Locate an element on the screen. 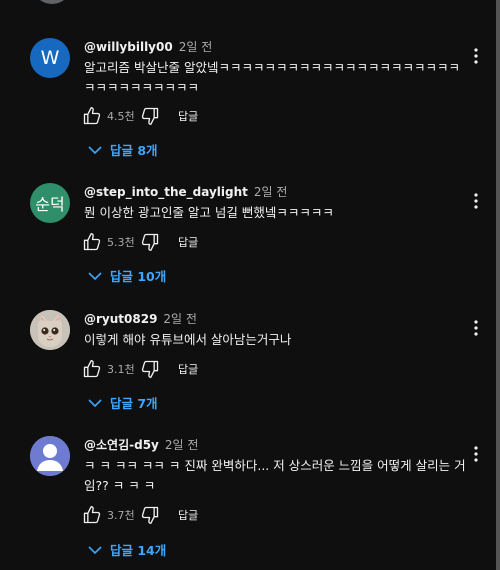  like-count: 3.7천 is located at coordinates (121, 515).